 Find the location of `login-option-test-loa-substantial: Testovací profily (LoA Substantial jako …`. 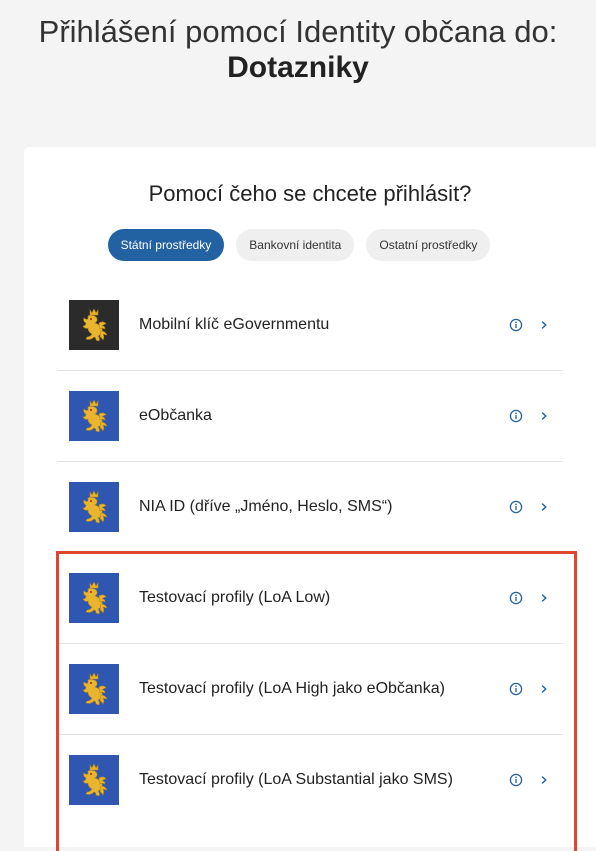

login-option-test-loa-substantial: Testovací profily (LoA Substantial jako … is located at coordinates (310, 780).